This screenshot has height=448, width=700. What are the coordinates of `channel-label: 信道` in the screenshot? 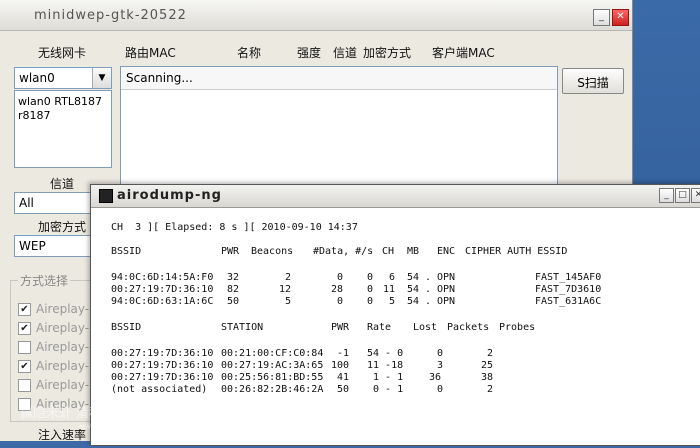 It's located at (62, 184).